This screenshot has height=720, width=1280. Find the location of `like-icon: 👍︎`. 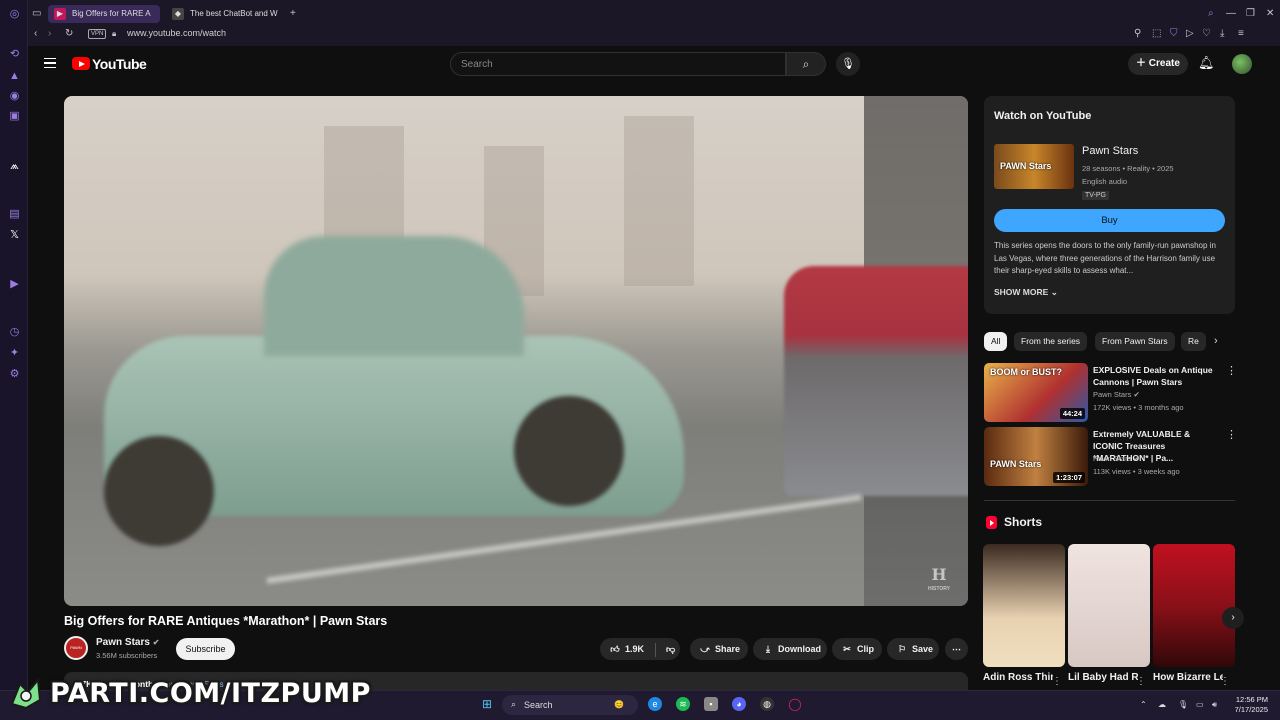

like-icon: 👍︎ is located at coordinates (615, 649).